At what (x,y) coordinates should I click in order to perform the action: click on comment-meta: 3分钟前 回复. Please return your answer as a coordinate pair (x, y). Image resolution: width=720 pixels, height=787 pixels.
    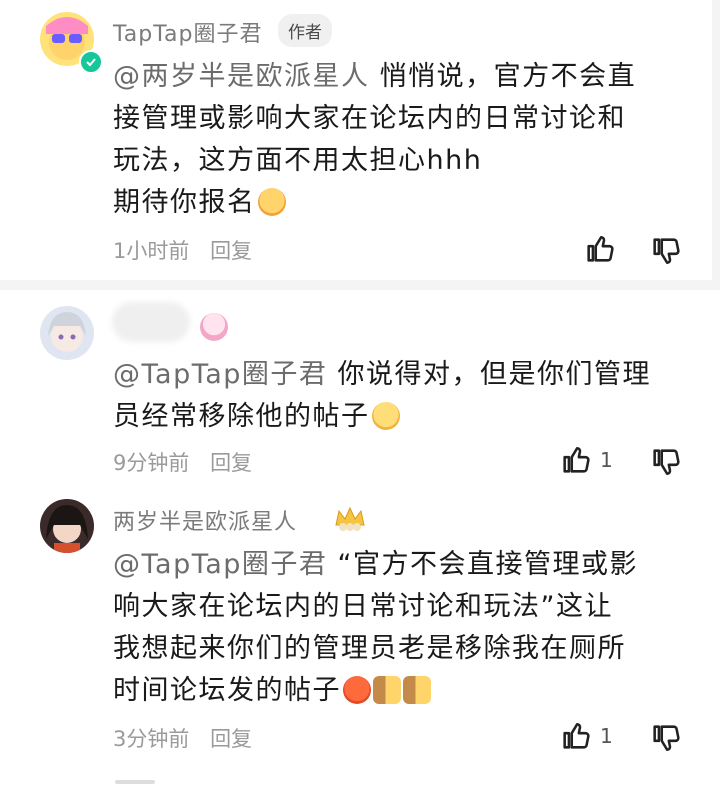
    Looking at the image, I should click on (182, 738).